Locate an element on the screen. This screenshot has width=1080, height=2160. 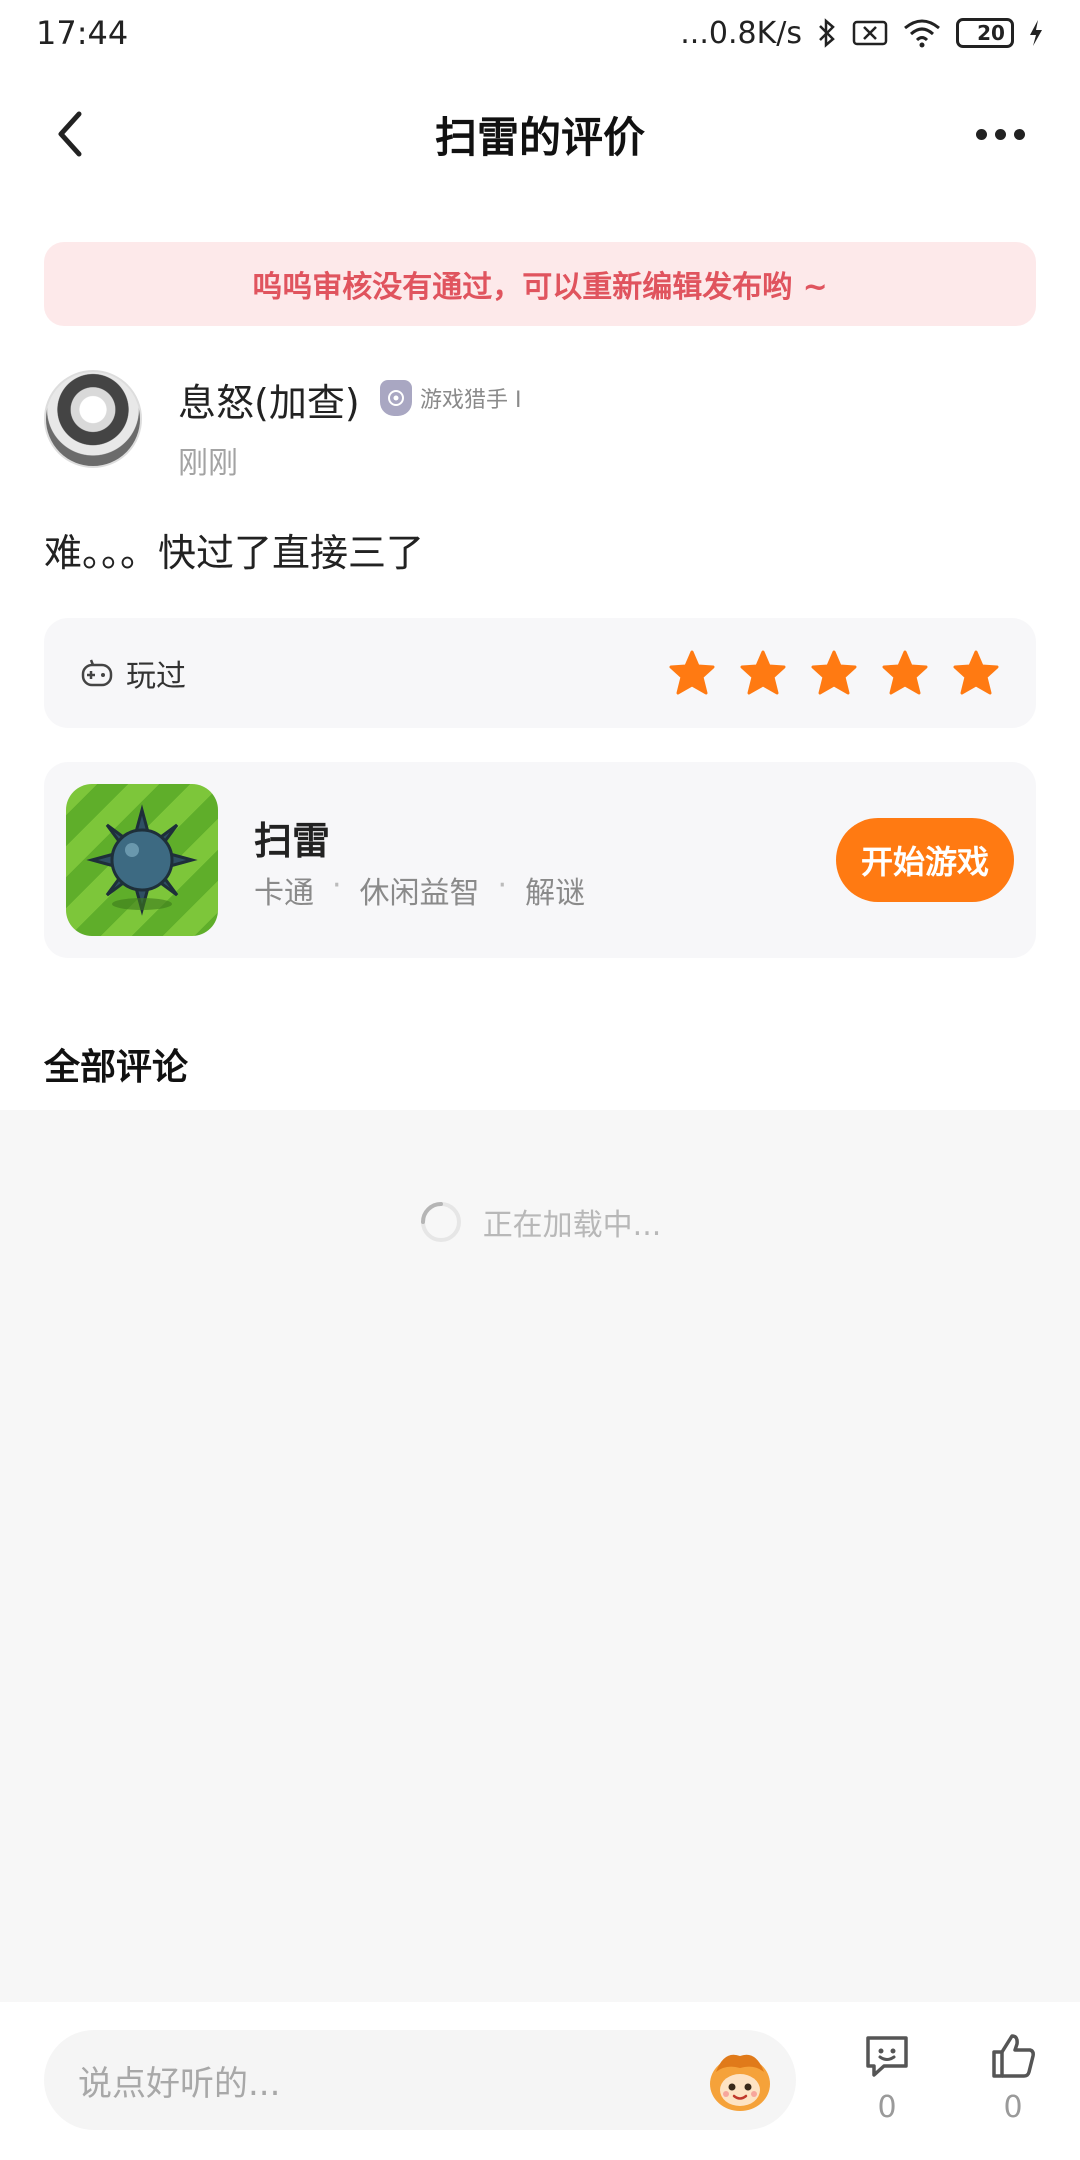
rating-card: 玩过 is located at coordinates (540, 673).